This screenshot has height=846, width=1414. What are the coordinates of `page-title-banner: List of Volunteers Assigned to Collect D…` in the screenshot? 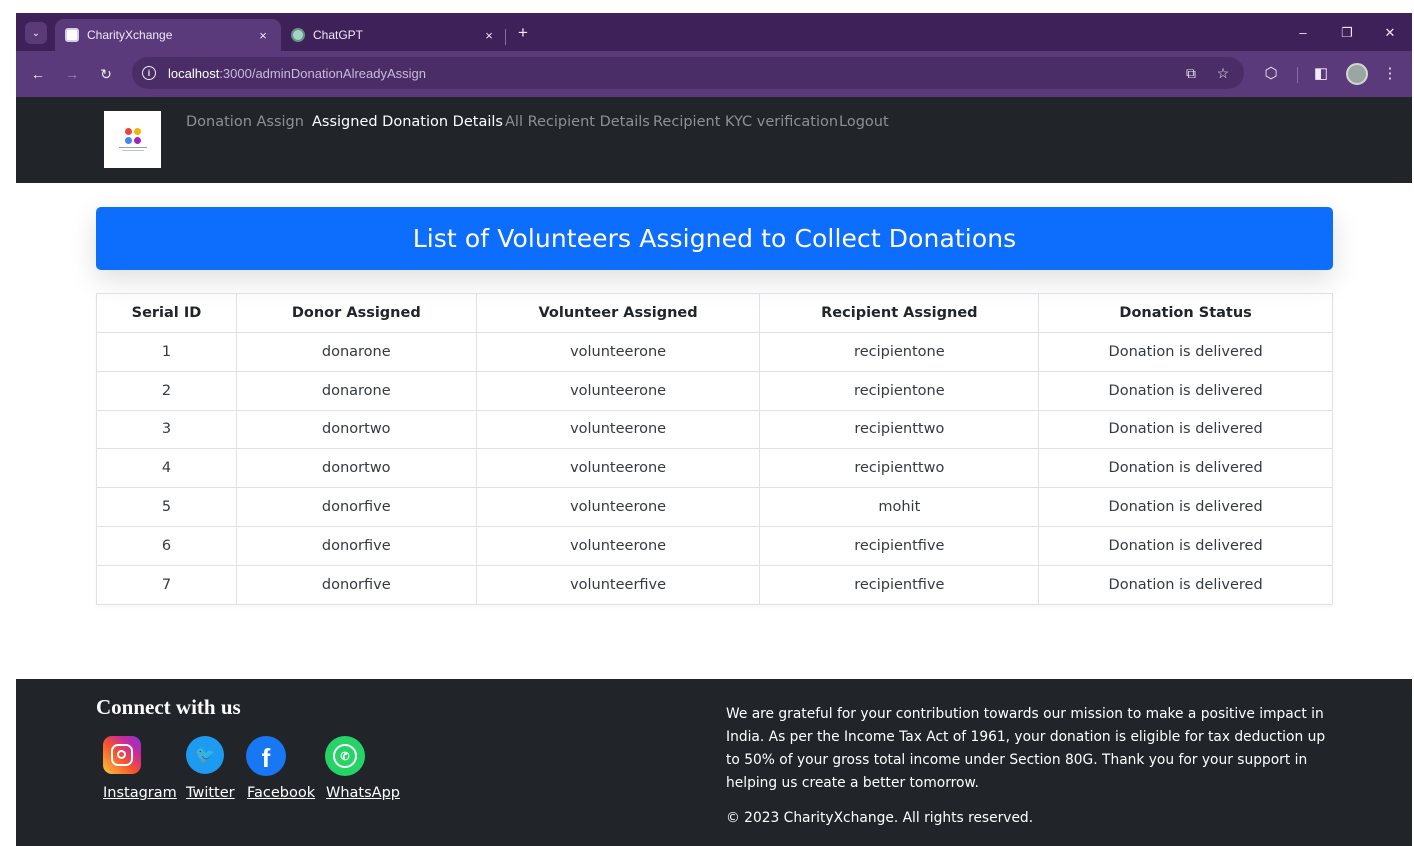 It's located at (714, 238).